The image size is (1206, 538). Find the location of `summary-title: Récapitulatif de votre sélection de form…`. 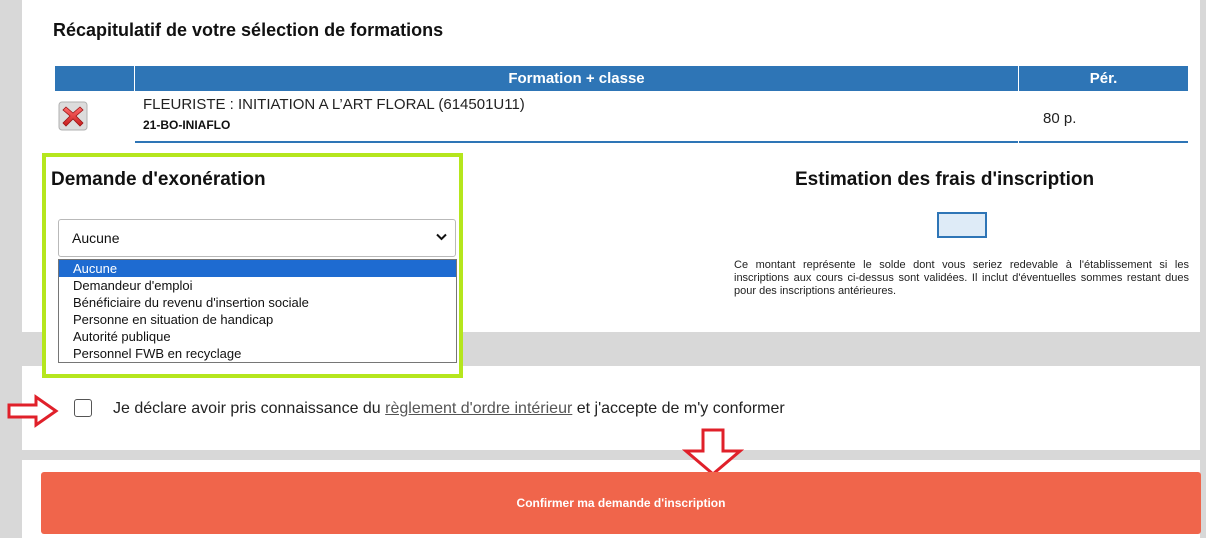

summary-title: Récapitulatif de votre sélection de form… is located at coordinates (248, 30).